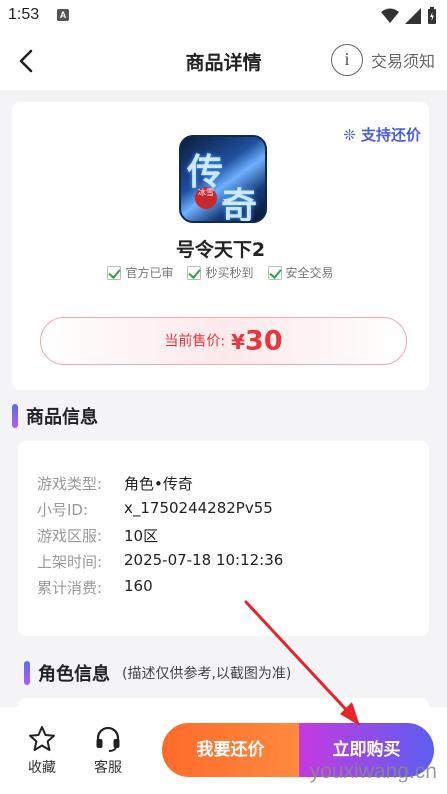 The image size is (447, 794). I want to click on status-icons, so click(409, 15).